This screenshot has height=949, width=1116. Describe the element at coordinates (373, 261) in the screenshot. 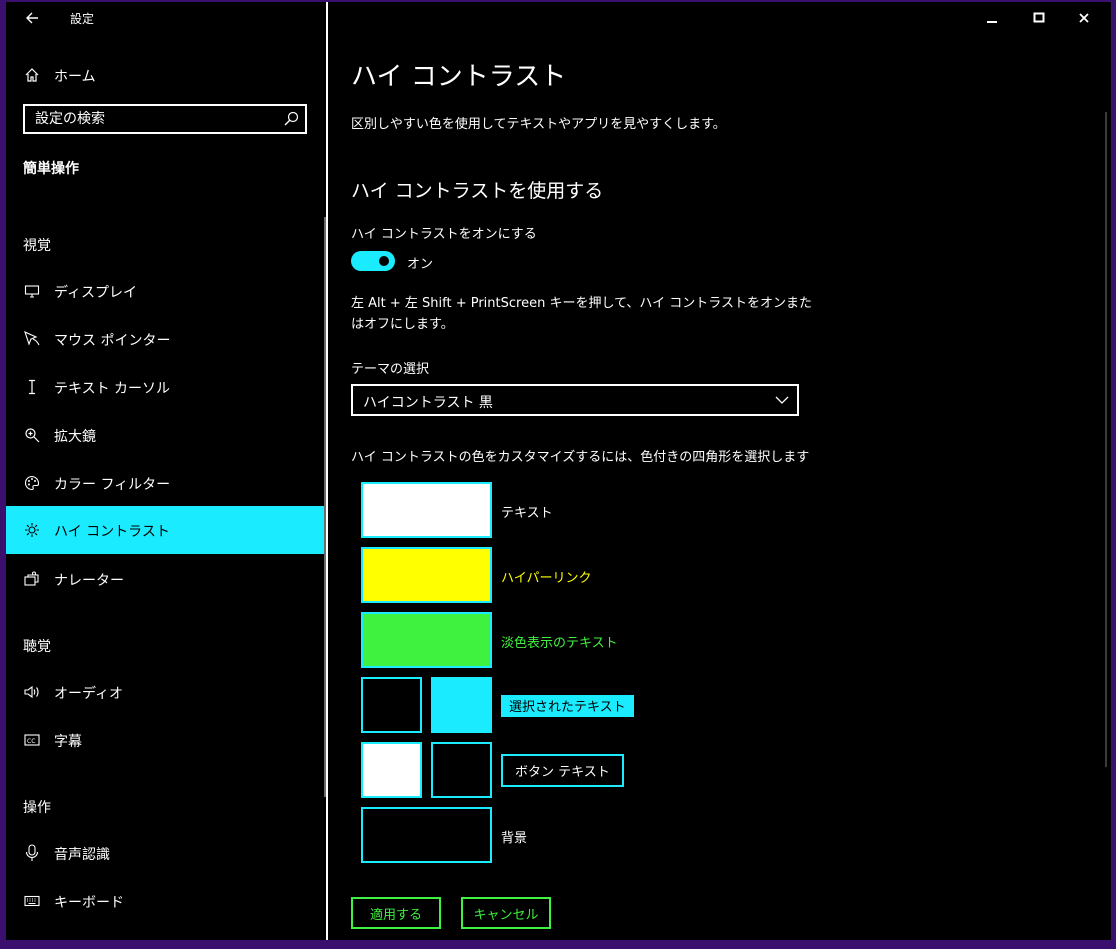

I see `high-contrast-toggle` at that location.